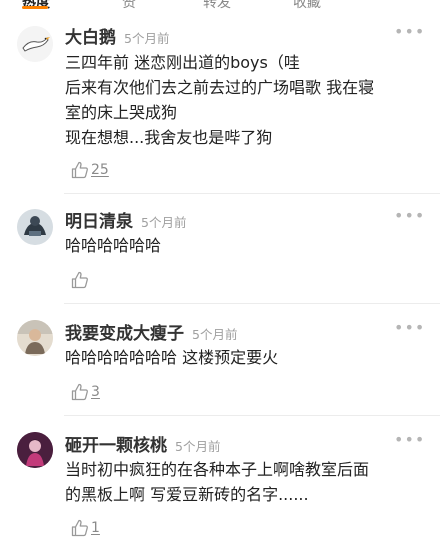 The width and height of the screenshot is (440, 542). What do you see at coordinates (99, 222) in the screenshot?
I see `author-name: 明日清泉` at bounding box center [99, 222].